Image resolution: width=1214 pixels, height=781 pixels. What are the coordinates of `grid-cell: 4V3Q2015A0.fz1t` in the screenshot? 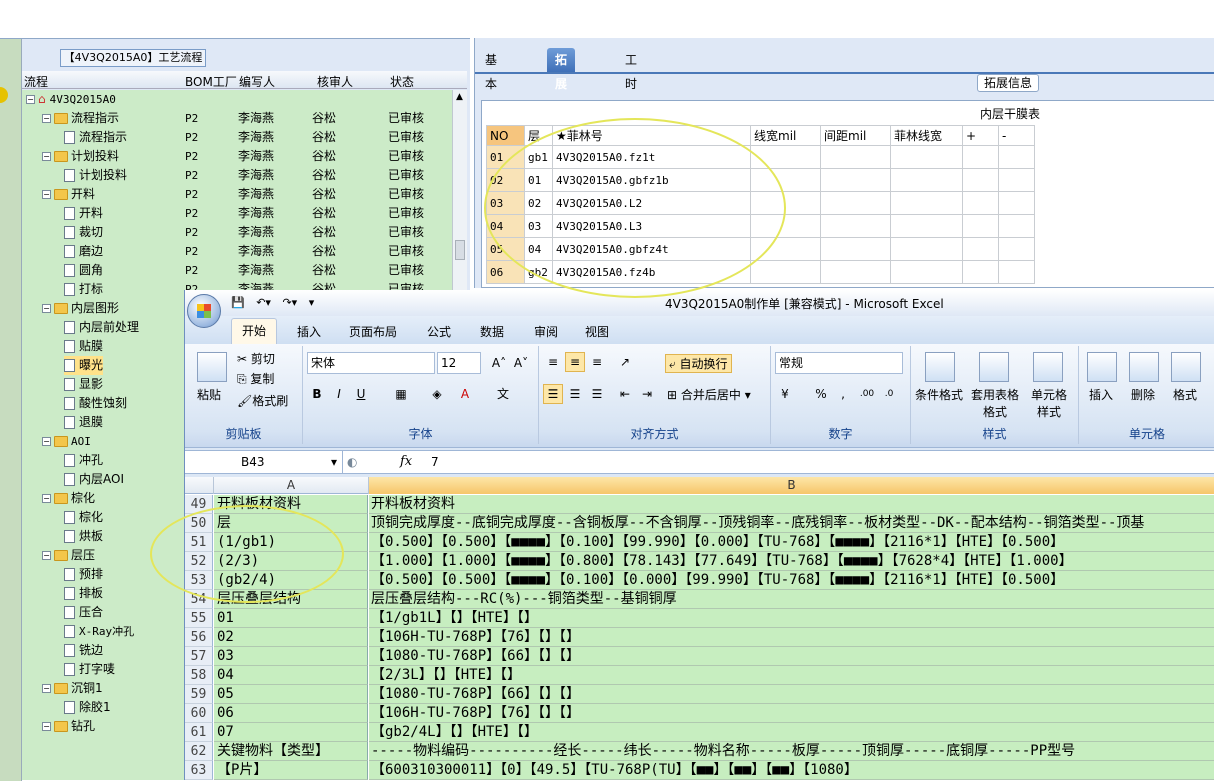 It's located at (651, 157).